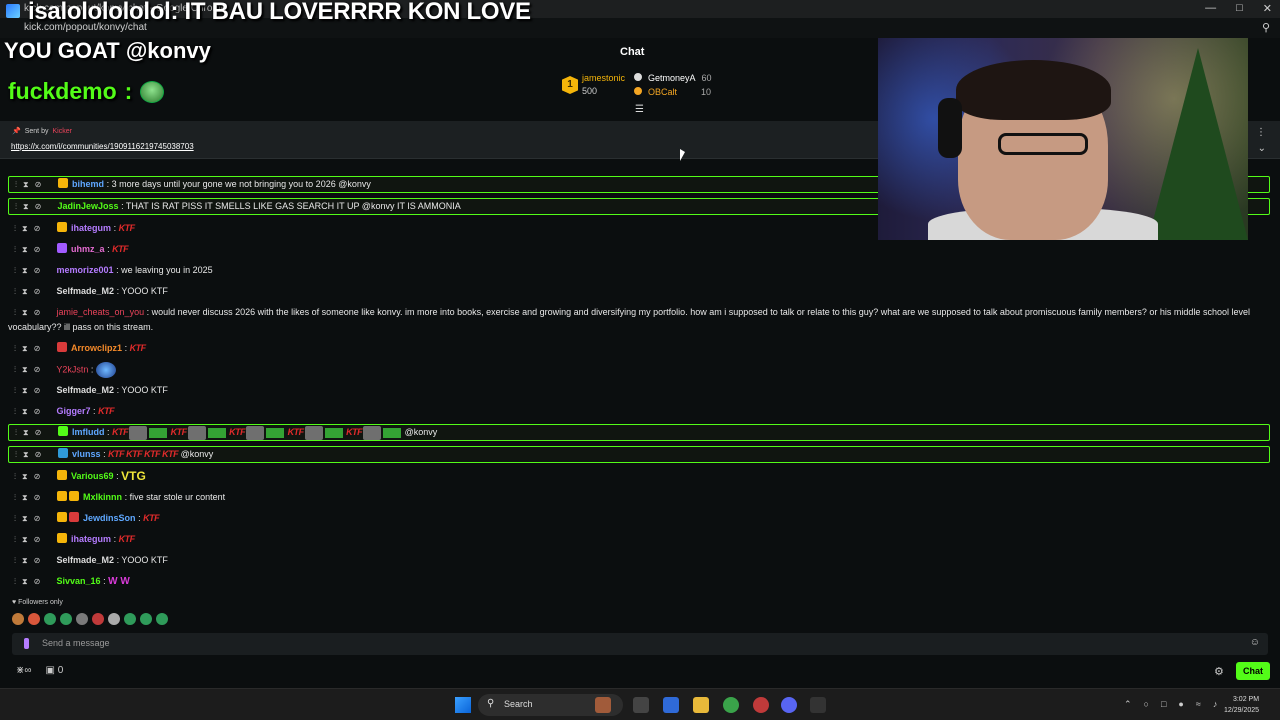 The image size is (1280, 720). I want to click on chevron-down-icon: ⌄, so click(1262, 148).